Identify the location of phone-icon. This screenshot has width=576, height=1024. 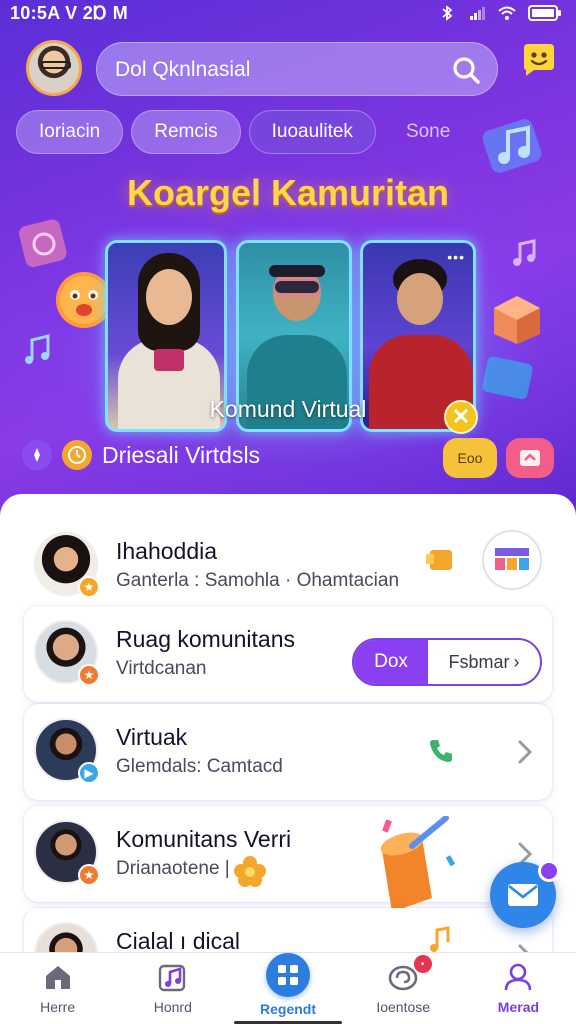
(441, 751).